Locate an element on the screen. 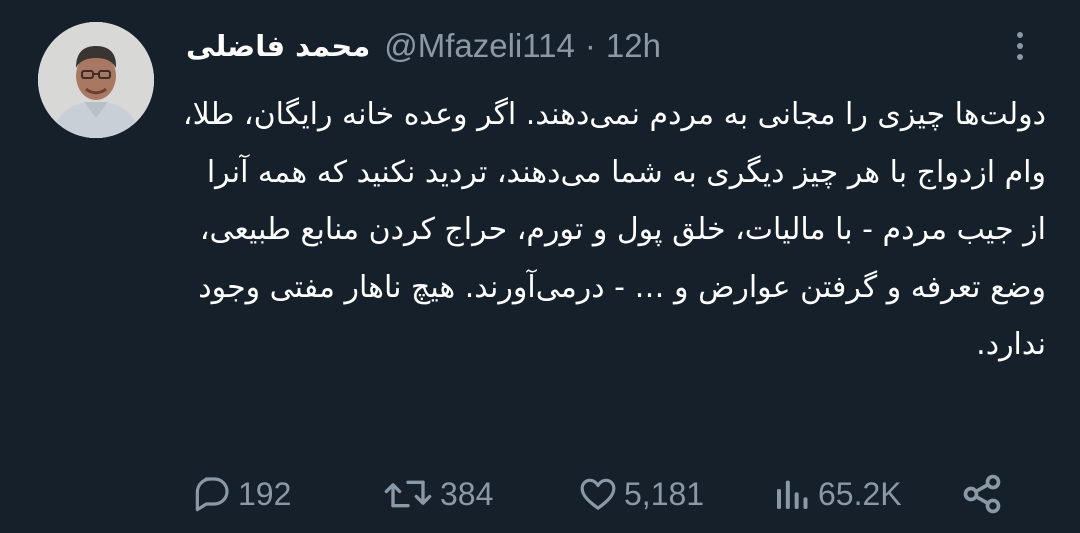 This screenshot has height=533, width=1080. repost-icon is located at coordinates (408, 494).